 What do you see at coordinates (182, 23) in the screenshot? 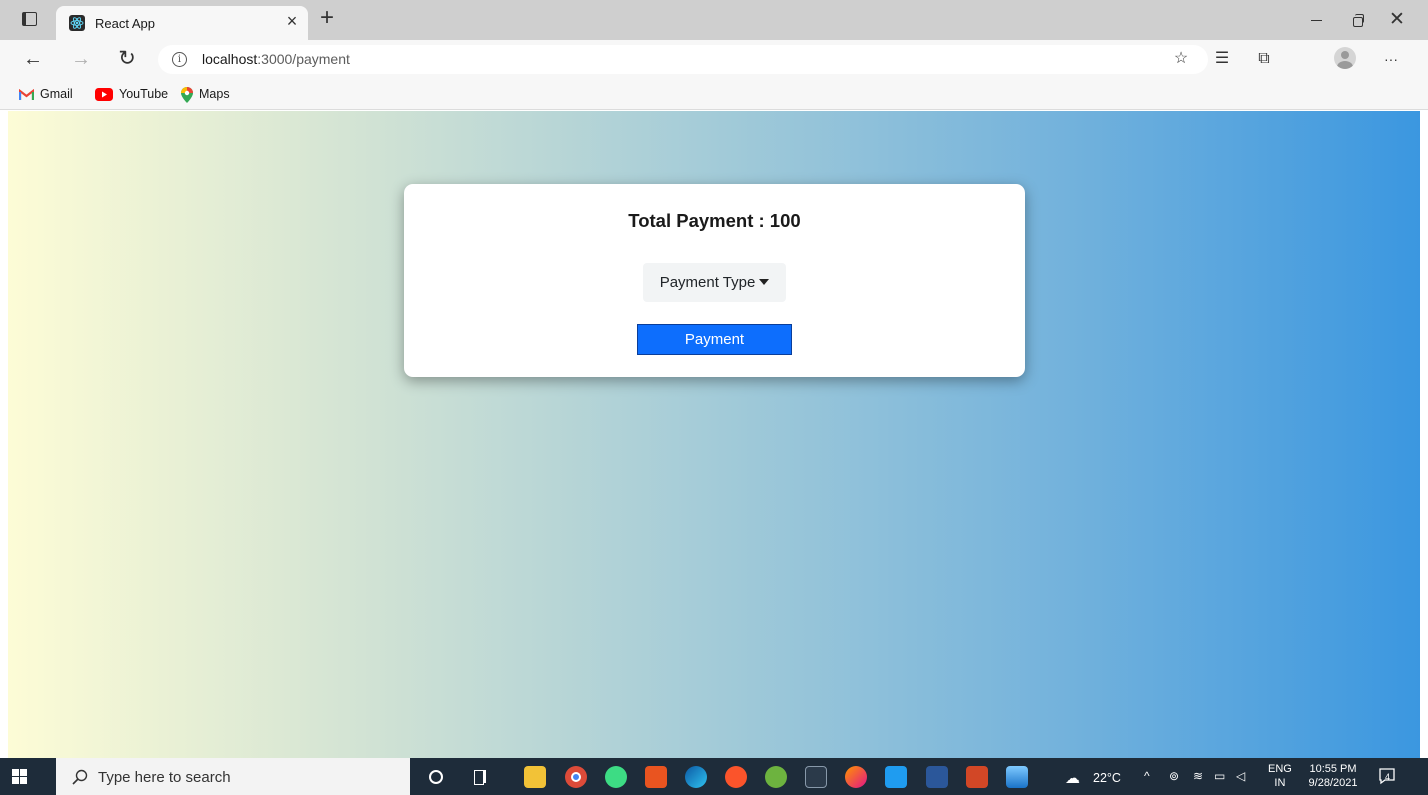
I see `browser-tab: React App ×` at bounding box center [182, 23].